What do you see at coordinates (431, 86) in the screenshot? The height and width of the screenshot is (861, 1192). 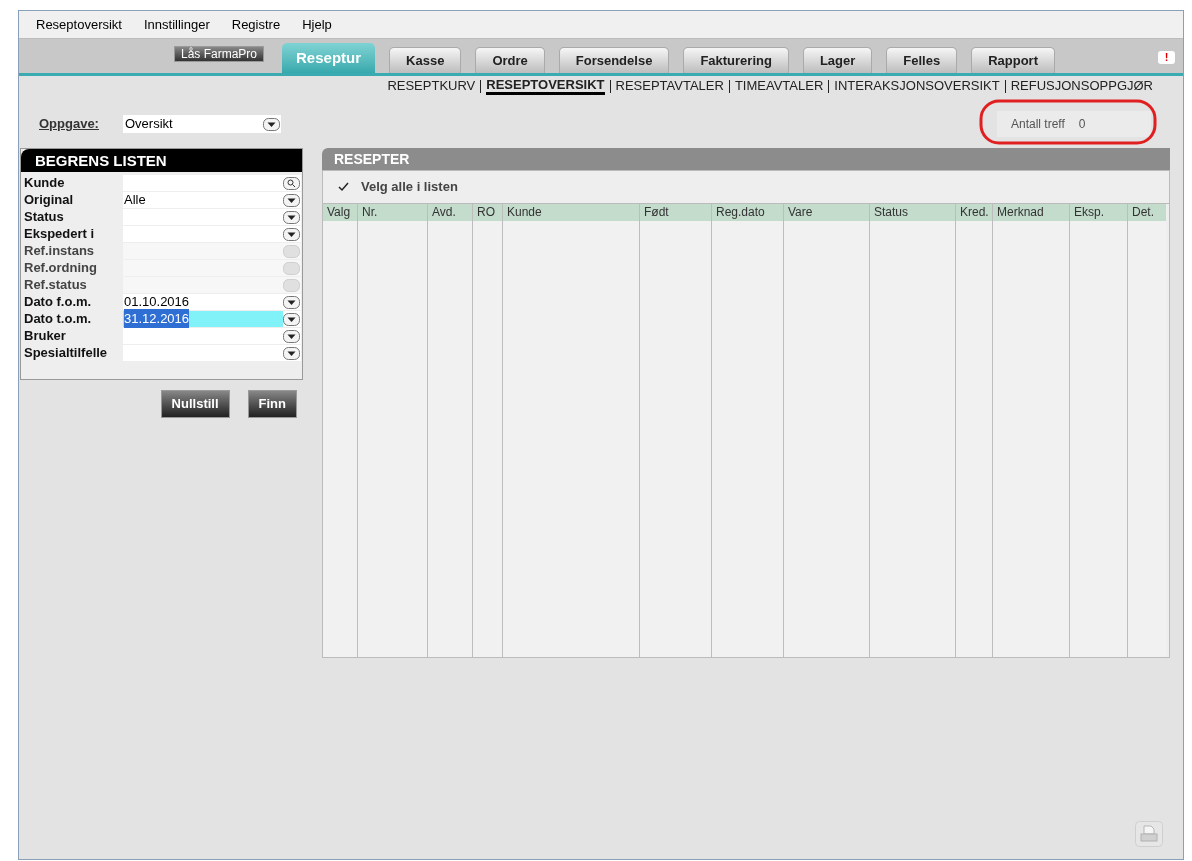 I see `subnav-link: RESEPTKURV` at bounding box center [431, 86].